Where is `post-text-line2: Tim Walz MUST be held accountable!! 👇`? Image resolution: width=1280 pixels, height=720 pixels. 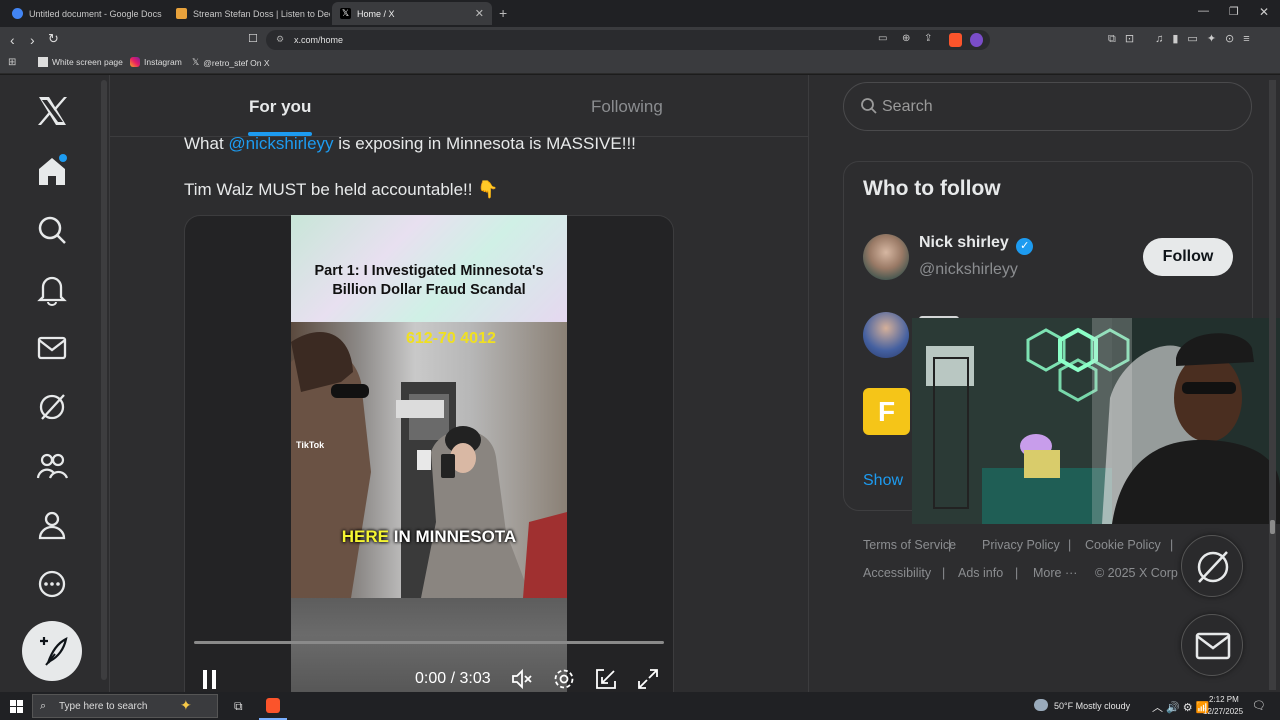 post-text-line2: Tim Walz MUST be held accountable!! 👇 is located at coordinates (341, 189).